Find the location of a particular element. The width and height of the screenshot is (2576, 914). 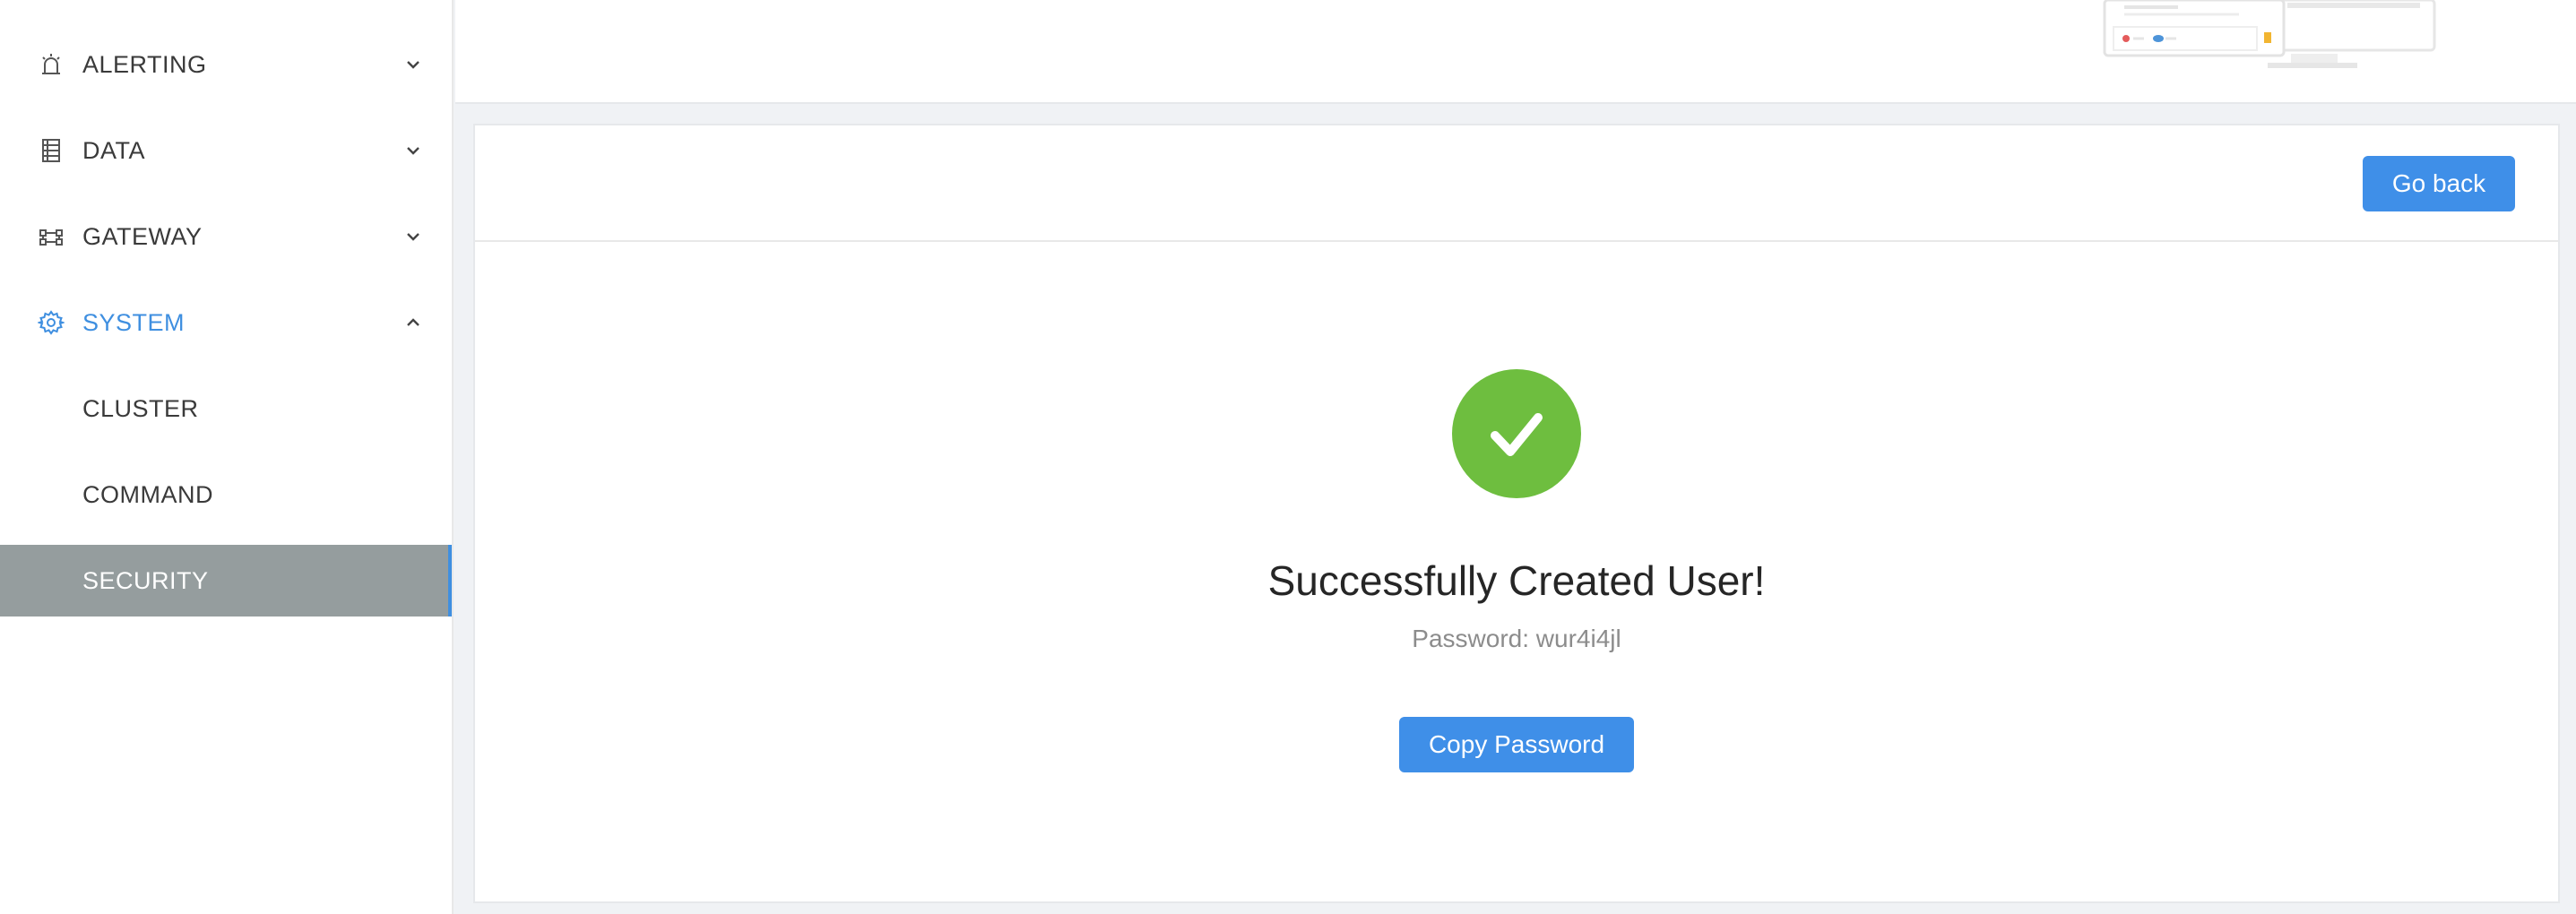

sidebar-item-label: ALERTING is located at coordinates (144, 64).